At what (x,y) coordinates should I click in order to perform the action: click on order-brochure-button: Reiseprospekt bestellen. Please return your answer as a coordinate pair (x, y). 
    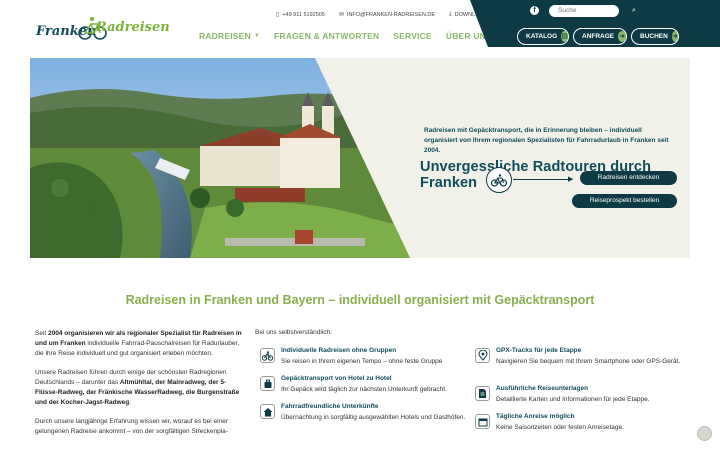
    Looking at the image, I should click on (624, 201).